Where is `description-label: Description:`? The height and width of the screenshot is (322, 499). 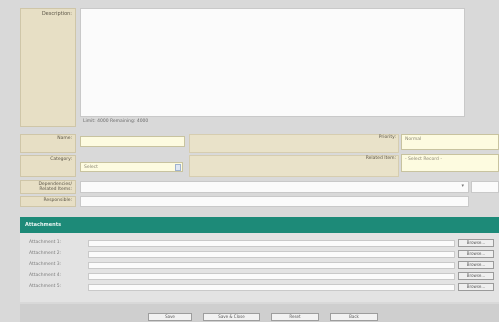 description-label: Description: is located at coordinates (48, 67).